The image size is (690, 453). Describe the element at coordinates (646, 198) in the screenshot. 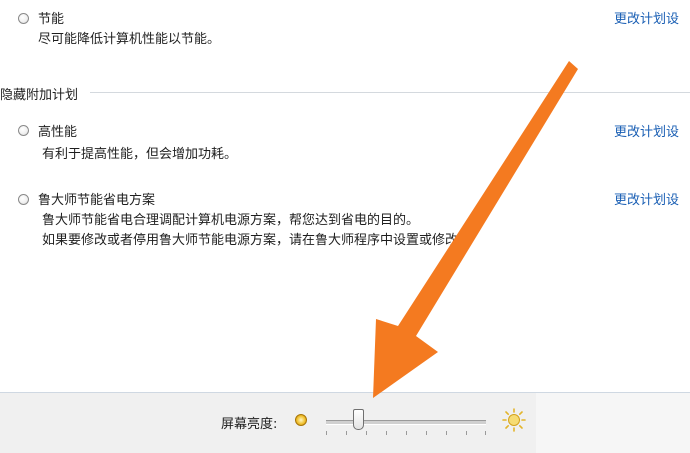

I see `ludashi-plan-change-settings-link: 更改计划设` at that location.